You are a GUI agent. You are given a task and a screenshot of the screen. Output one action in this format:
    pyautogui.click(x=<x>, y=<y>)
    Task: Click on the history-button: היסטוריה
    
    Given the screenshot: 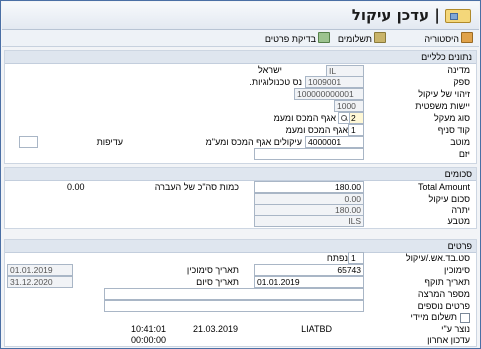 What is the action you would take?
    pyautogui.click(x=448, y=38)
    